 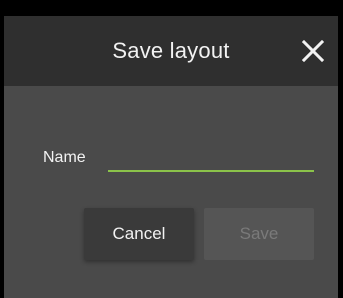 I want to click on close-icon, so click(x=313, y=51).